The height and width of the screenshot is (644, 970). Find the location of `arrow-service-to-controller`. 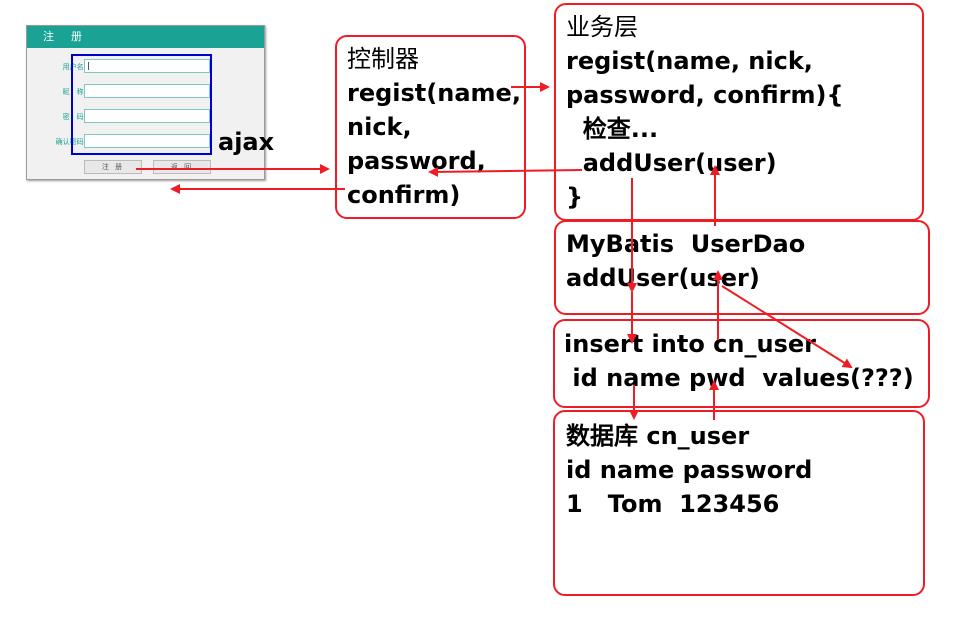

arrow-service-to-controller is located at coordinates (505, 171).